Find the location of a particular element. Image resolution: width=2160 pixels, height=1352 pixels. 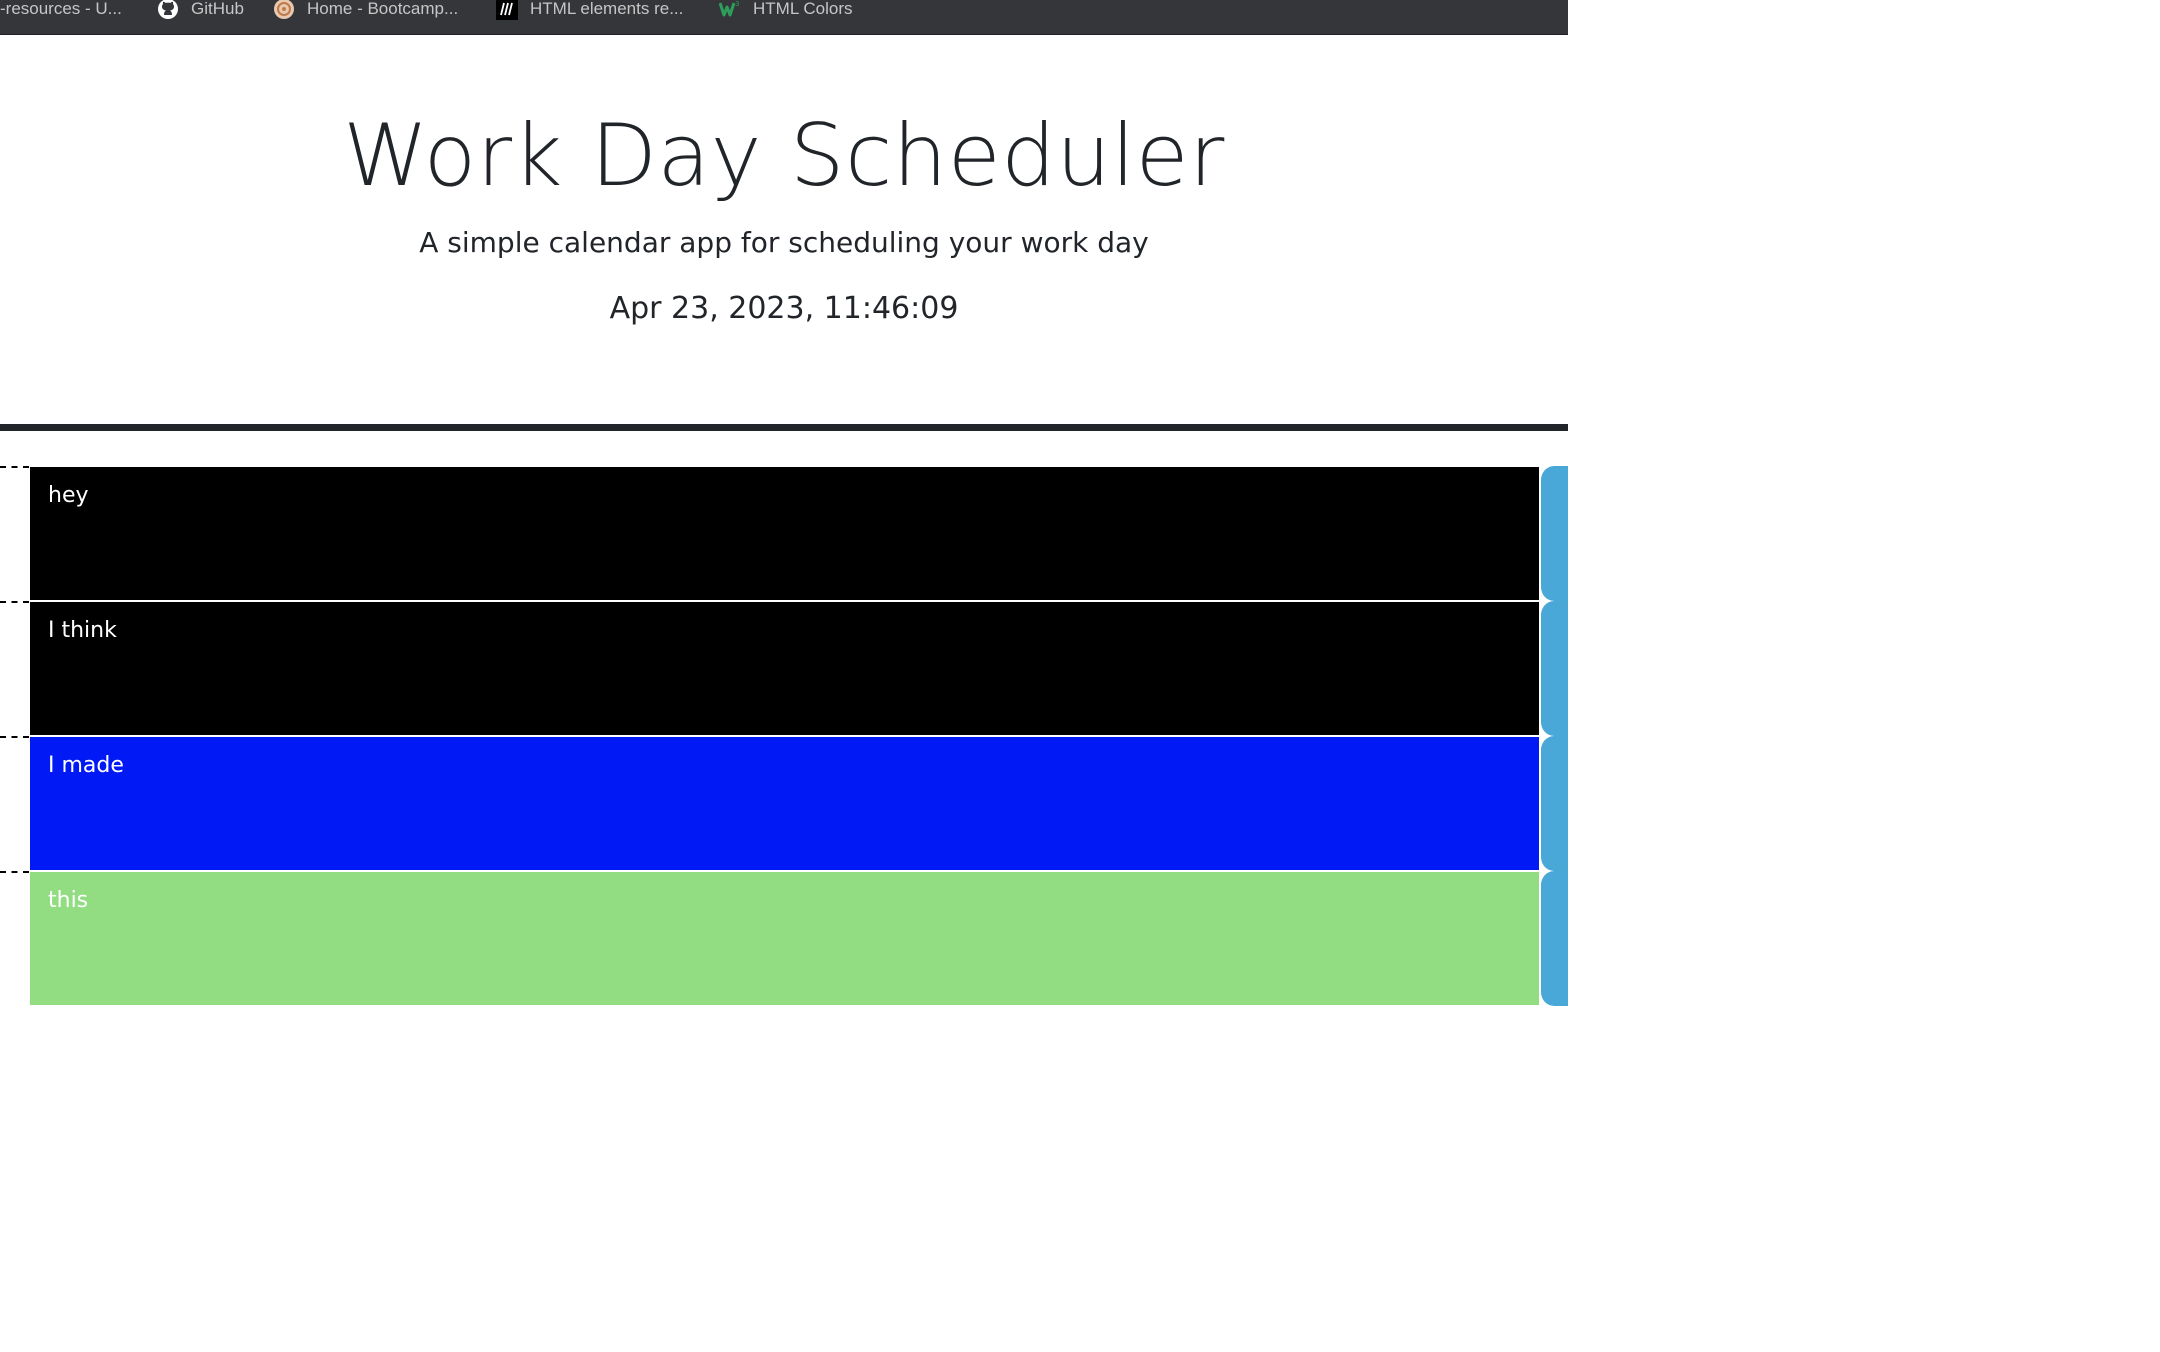

bootcamp-icon is located at coordinates (284, 10).